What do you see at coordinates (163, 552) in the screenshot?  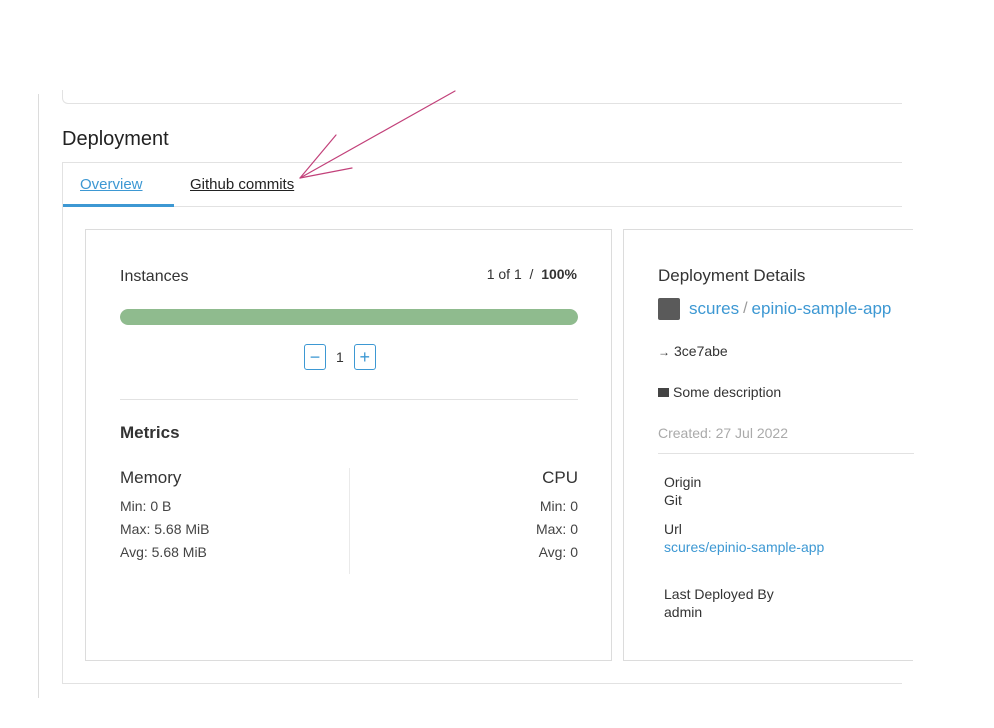 I see `memory-avg: Avg: 5.68 MiB` at bounding box center [163, 552].